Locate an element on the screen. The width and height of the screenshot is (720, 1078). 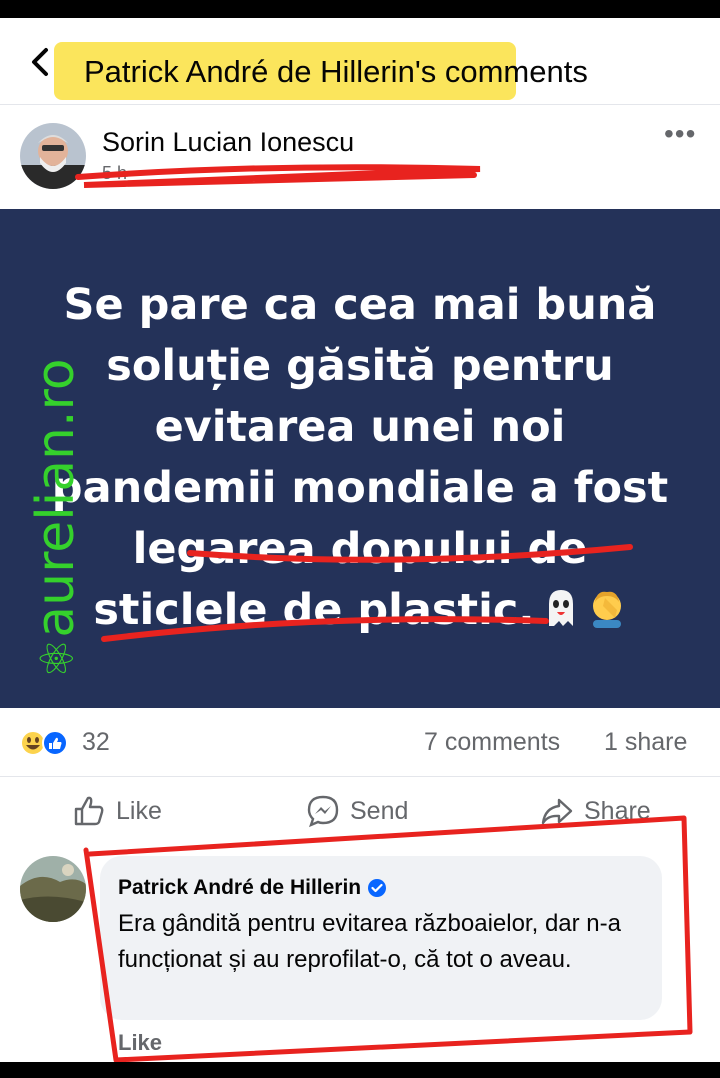
like-button: Like is located at coordinates (117, 811).